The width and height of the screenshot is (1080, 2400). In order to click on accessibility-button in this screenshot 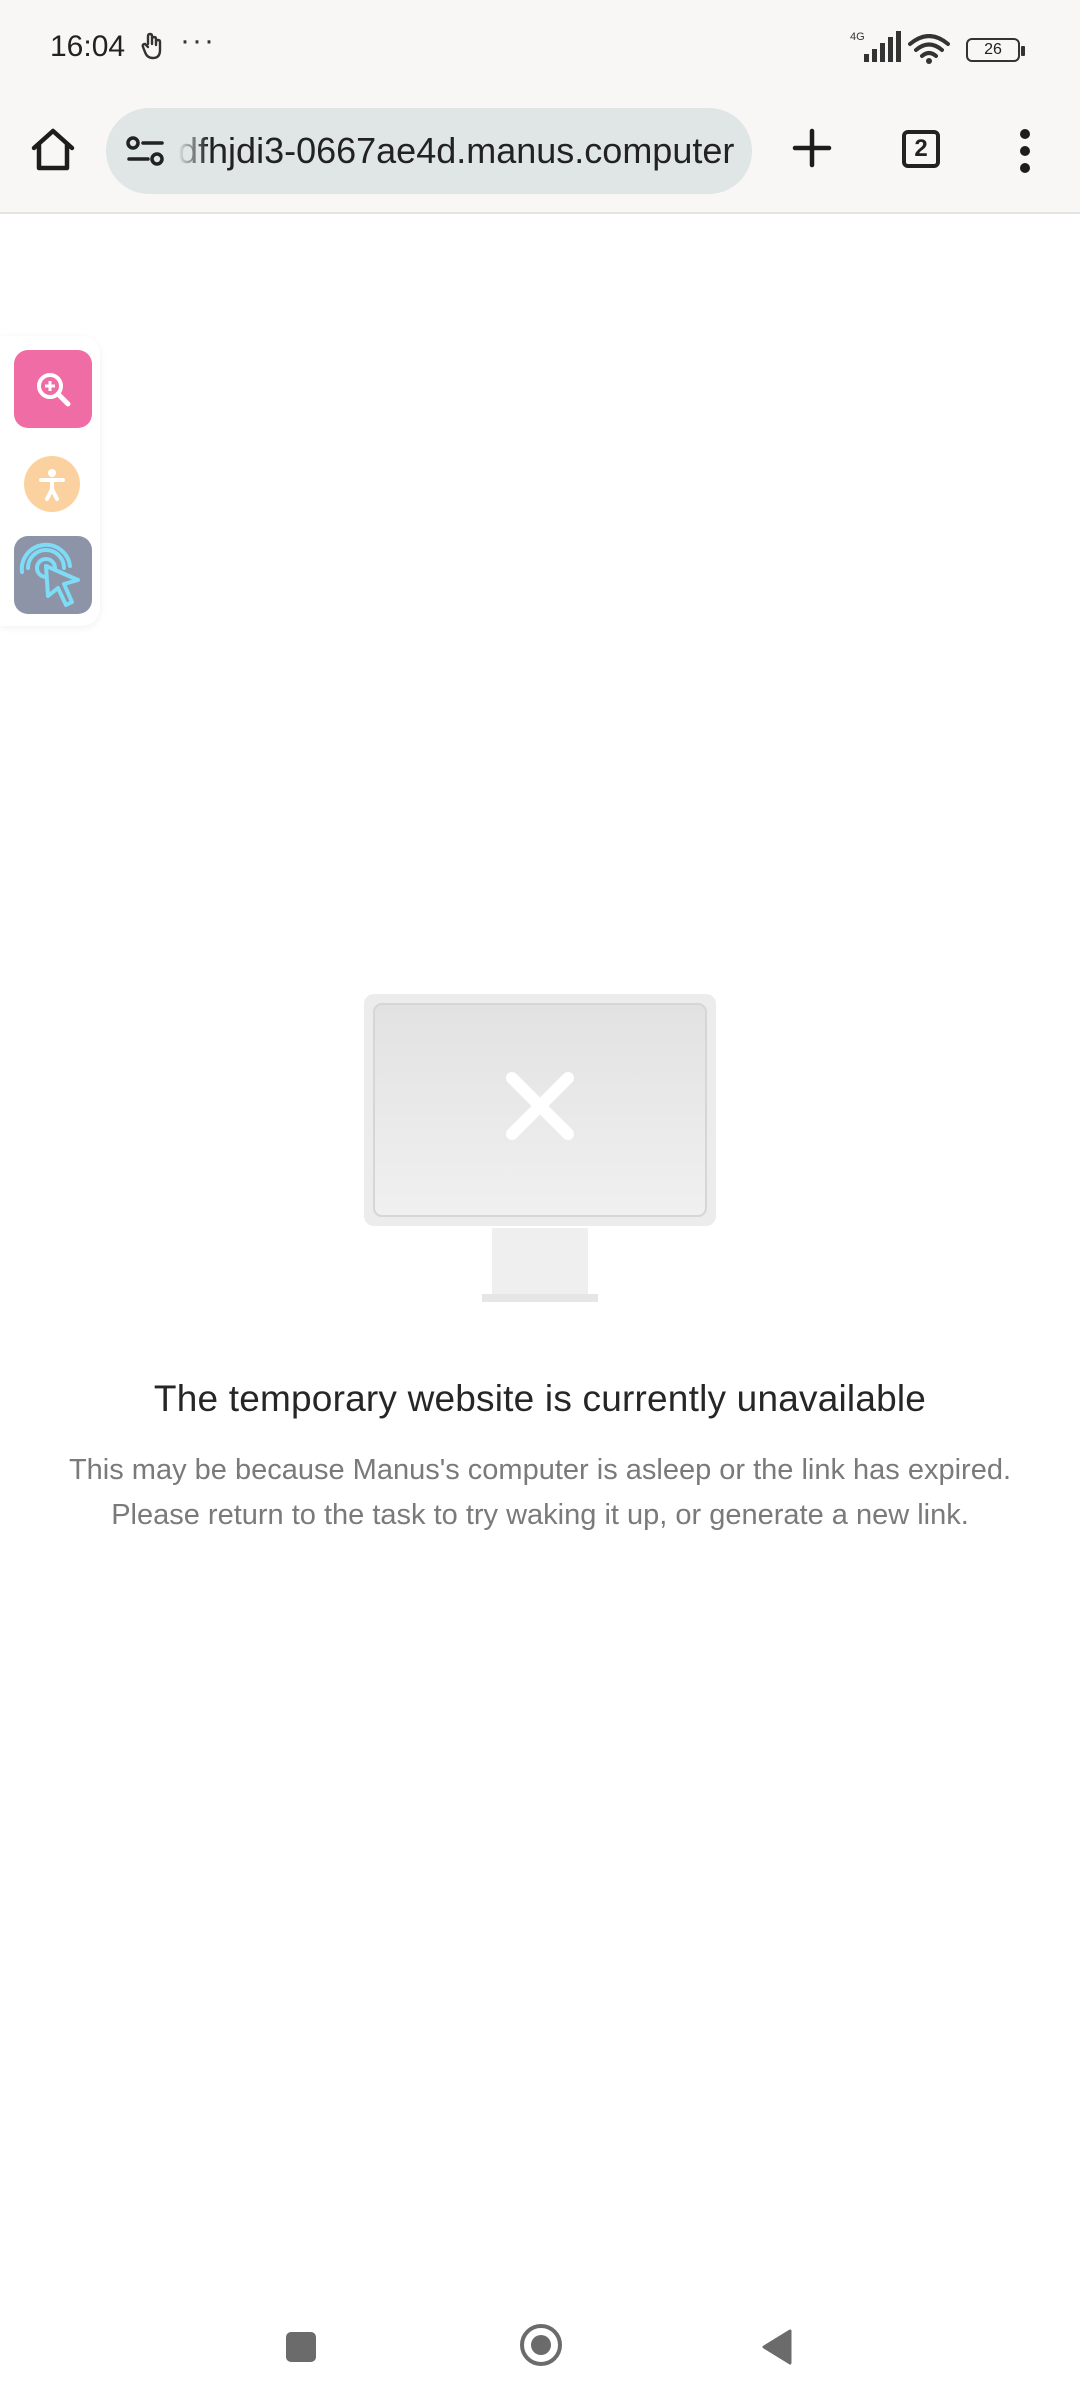, I will do `click(53, 485)`.